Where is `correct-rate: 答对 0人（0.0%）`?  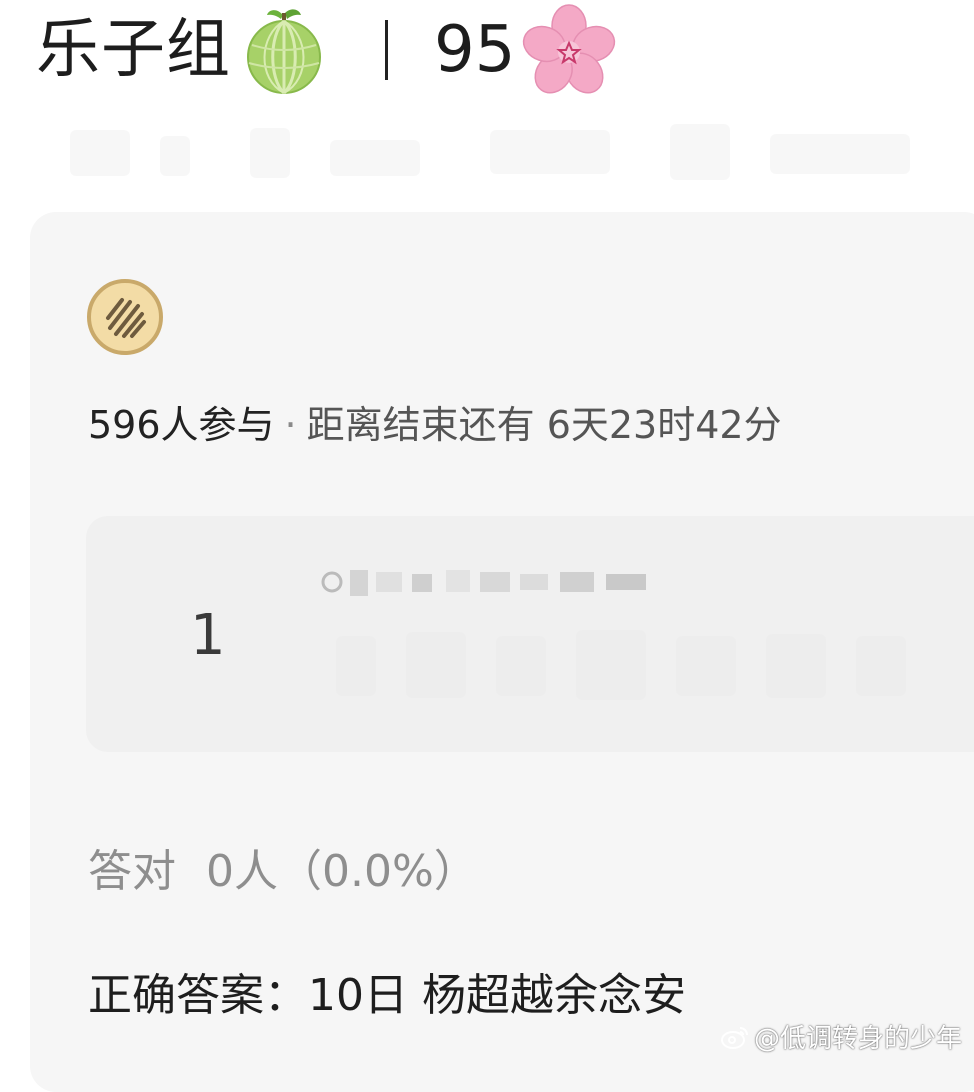 correct-rate: 答对 0人（0.0%） is located at coordinates (283, 872).